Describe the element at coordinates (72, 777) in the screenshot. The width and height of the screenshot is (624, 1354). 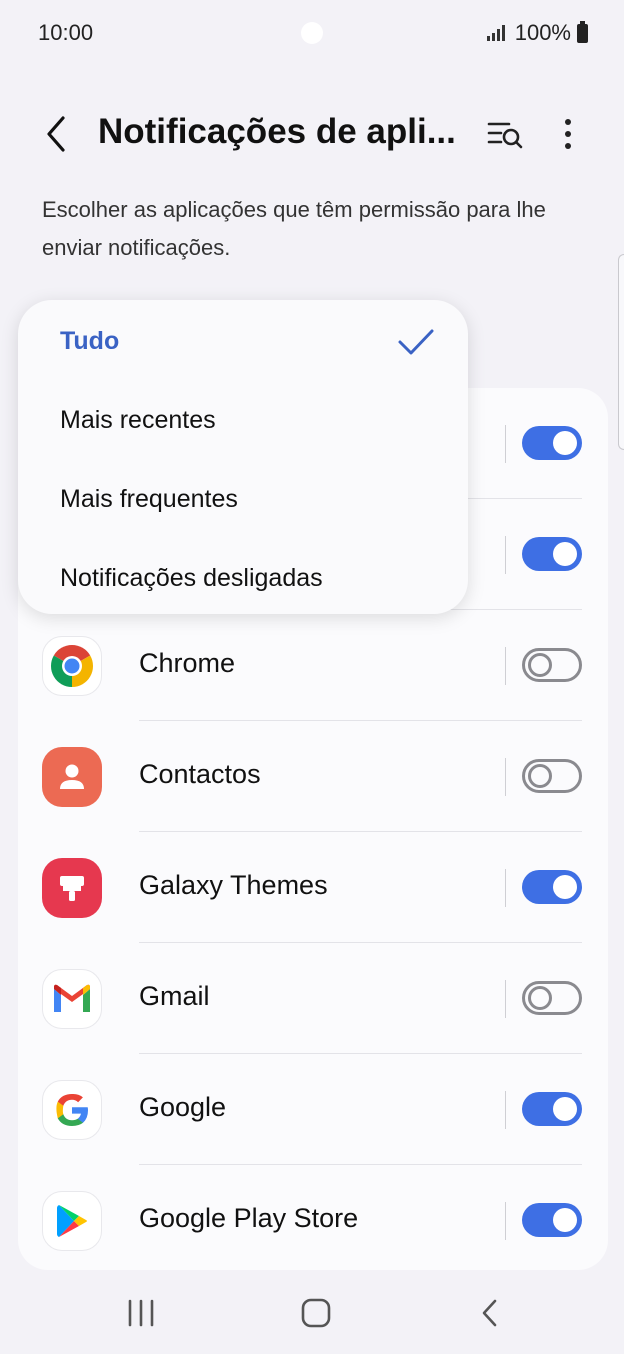
I see `contacts-icon` at that location.